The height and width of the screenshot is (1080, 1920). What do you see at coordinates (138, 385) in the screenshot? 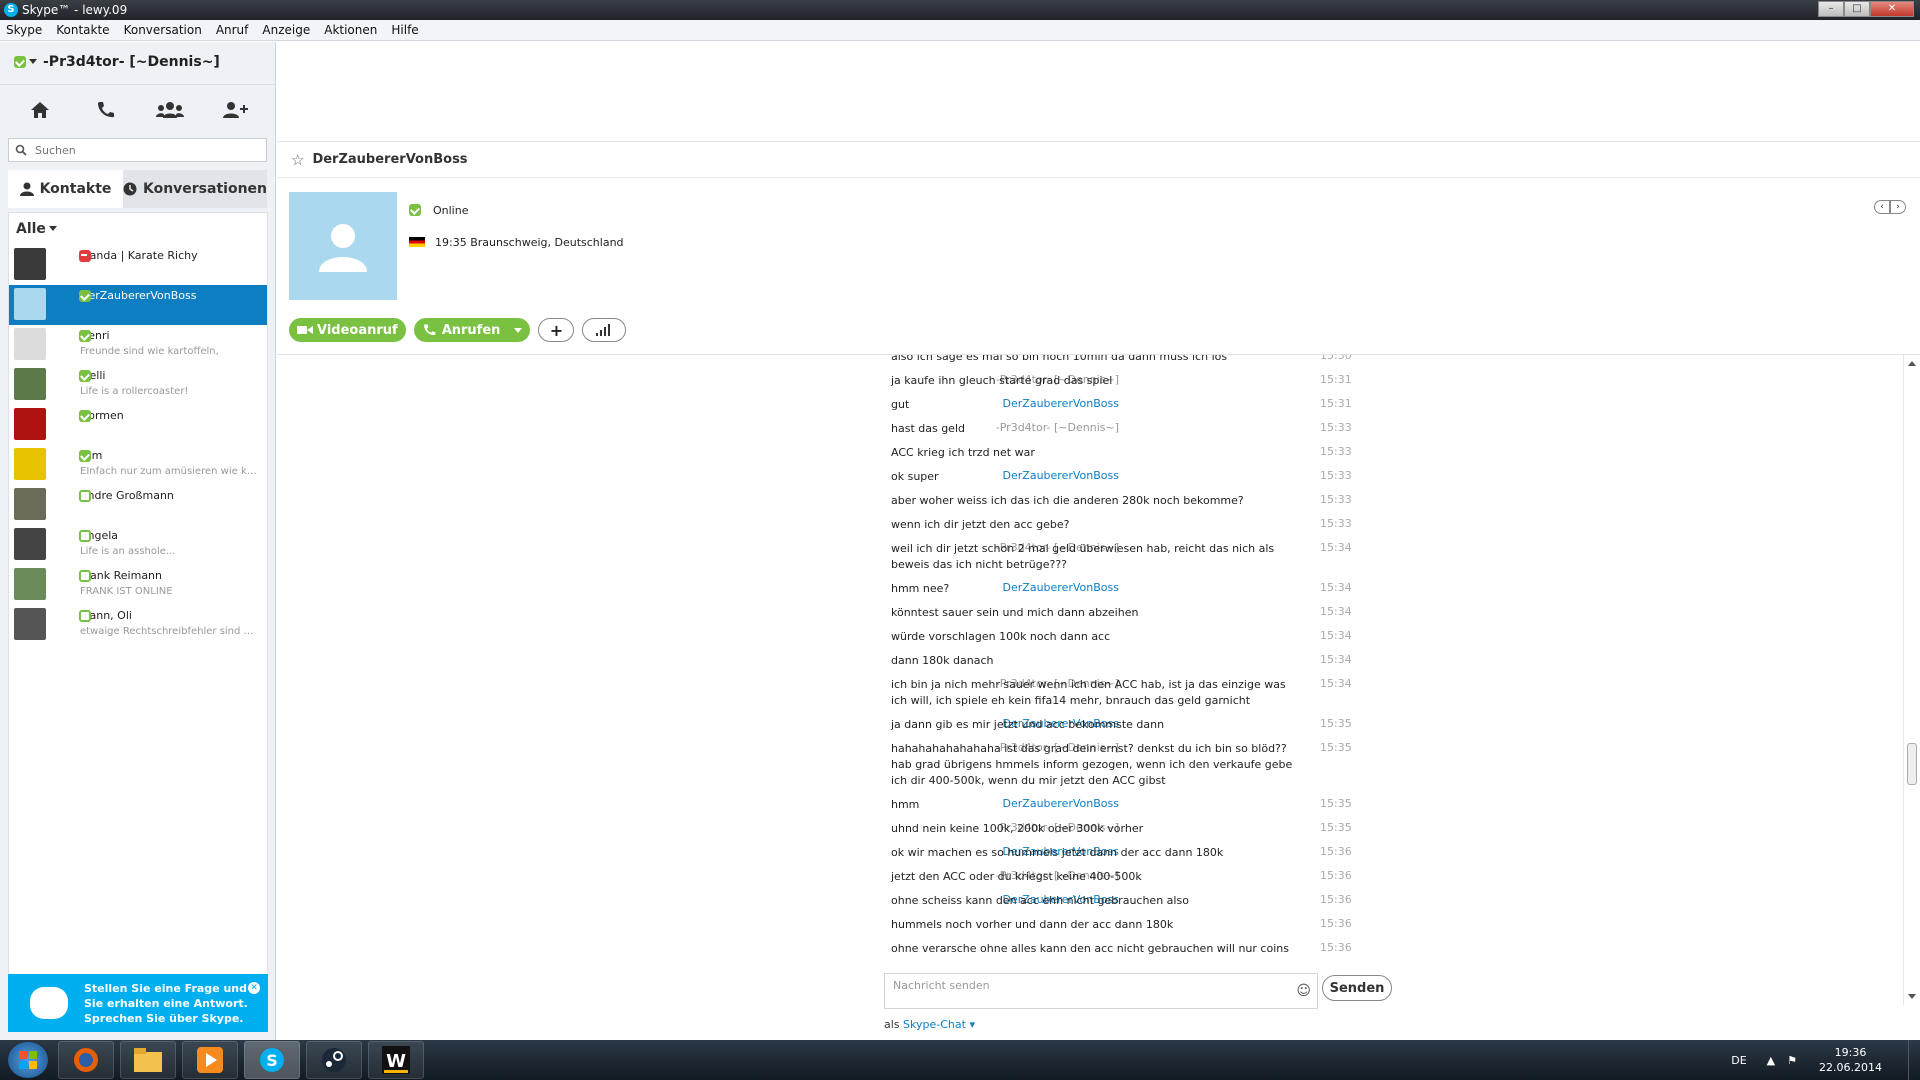
I see `contact-item: Melli Life is a rollercoaster!` at bounding box center [138, 385].